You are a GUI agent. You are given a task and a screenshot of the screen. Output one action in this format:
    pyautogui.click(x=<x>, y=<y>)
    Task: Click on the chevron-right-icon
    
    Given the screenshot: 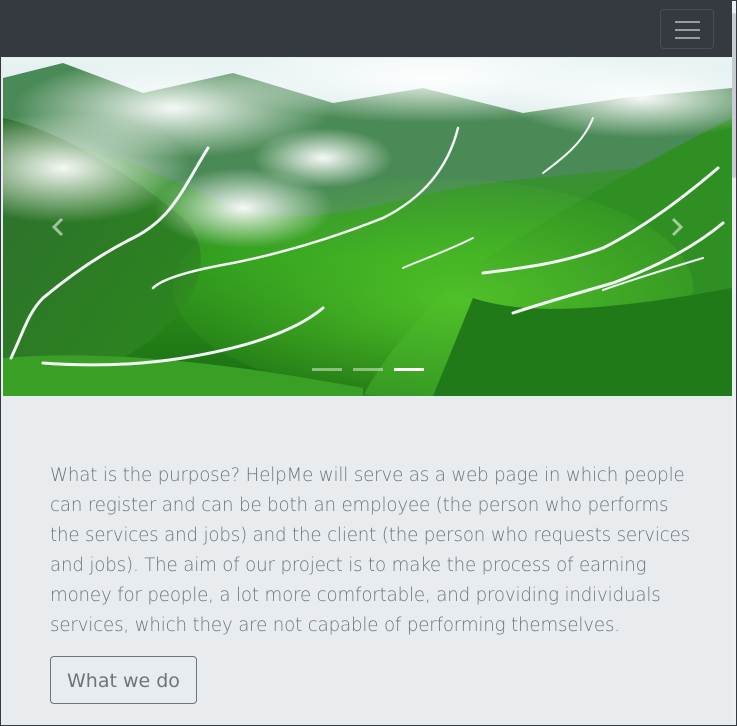 What is the action you would take?
    pyautogui.click(x=677, y=227)
    